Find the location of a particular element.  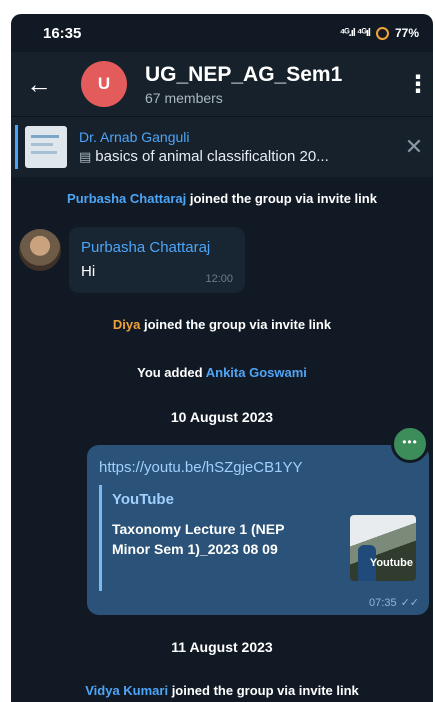

service-user-name: Ankita Goswami is located at coordinates (256, 372).